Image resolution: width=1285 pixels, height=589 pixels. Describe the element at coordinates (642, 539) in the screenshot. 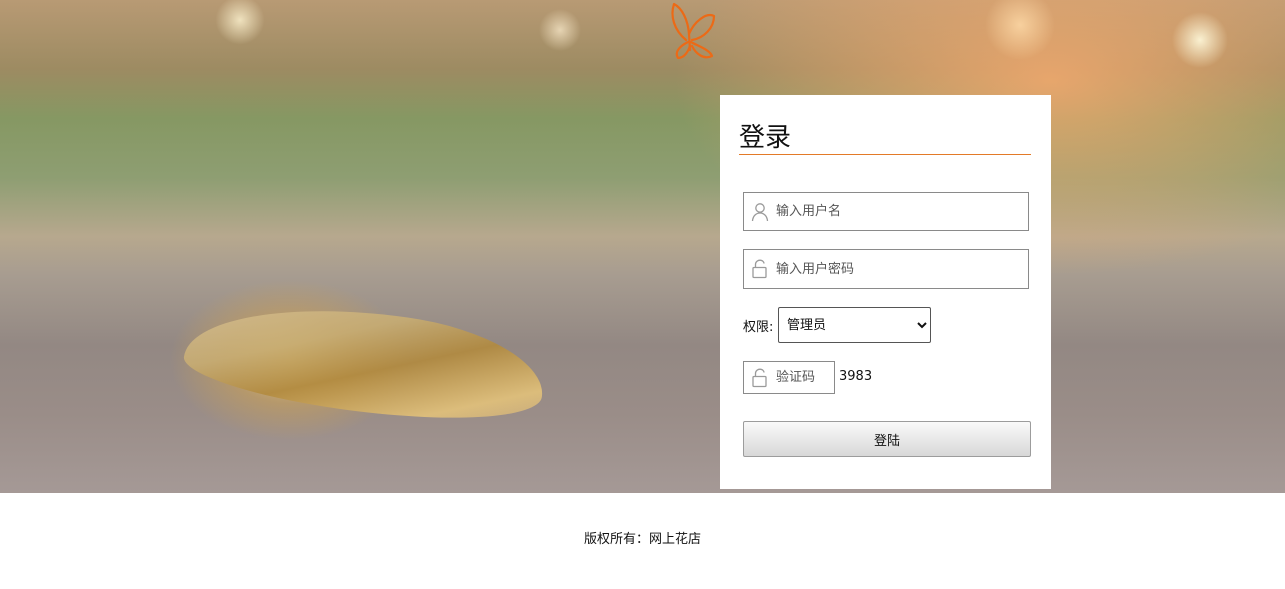

I see `footer-copyright: 版权所有：网上花店` at that location.